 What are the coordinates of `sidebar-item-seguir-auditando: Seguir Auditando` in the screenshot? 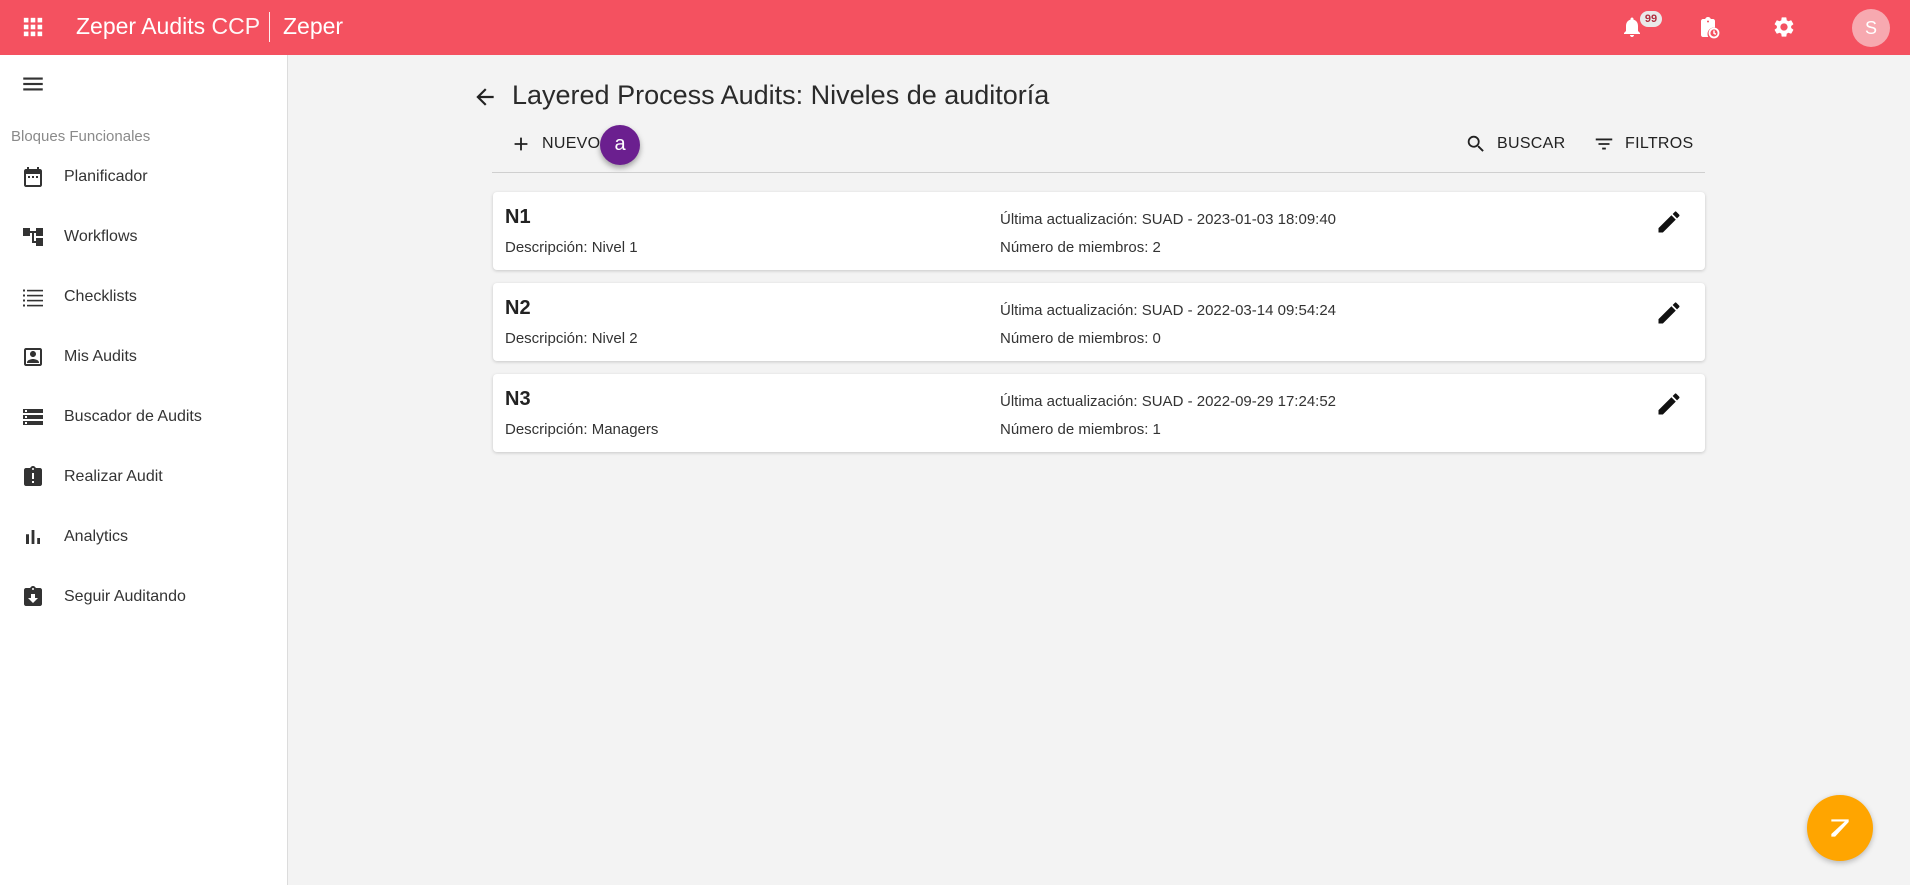 It's located at (143, 597).